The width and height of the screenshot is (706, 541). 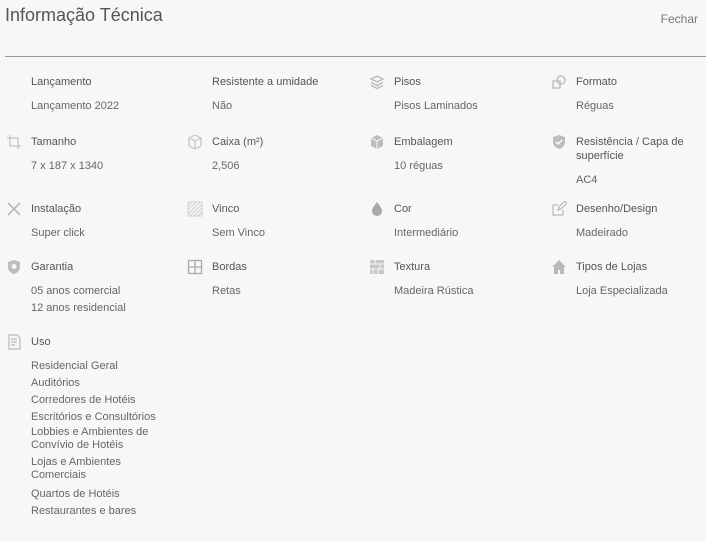 What do you see at coordinates (78, 308) in the screenshot?
I see `info-item-value: 12 anos residencial` at bounding box center [78, 308].